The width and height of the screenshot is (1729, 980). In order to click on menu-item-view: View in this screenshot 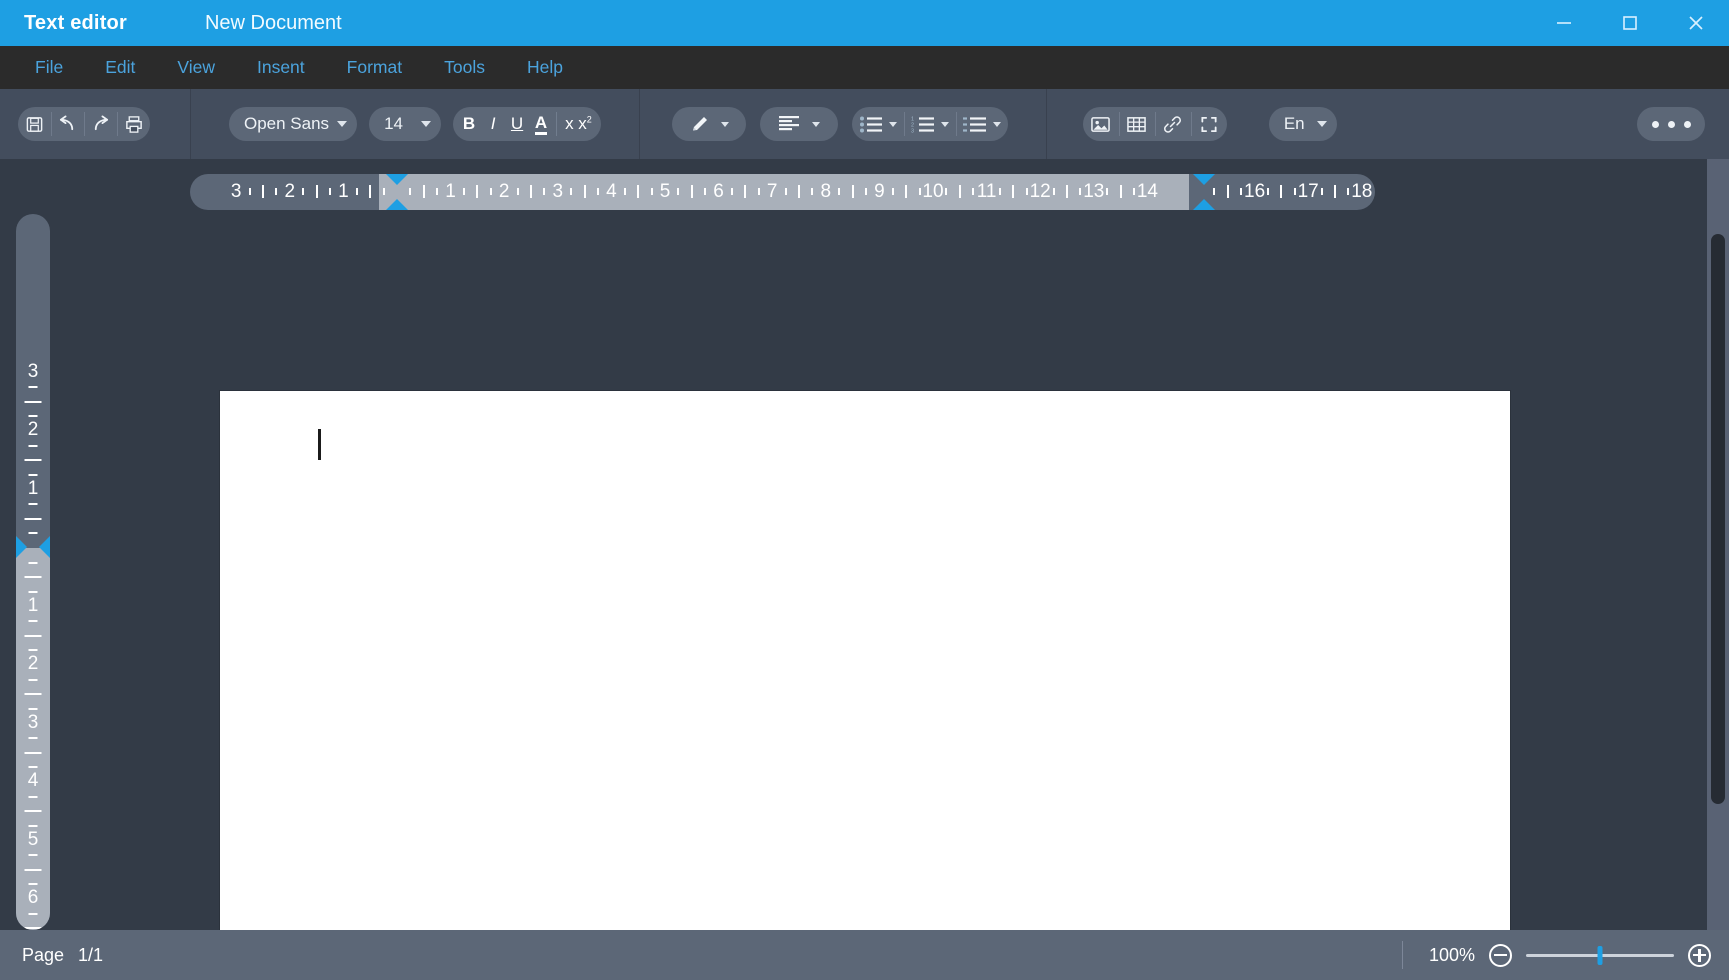, I will do `click(196, 67)`.